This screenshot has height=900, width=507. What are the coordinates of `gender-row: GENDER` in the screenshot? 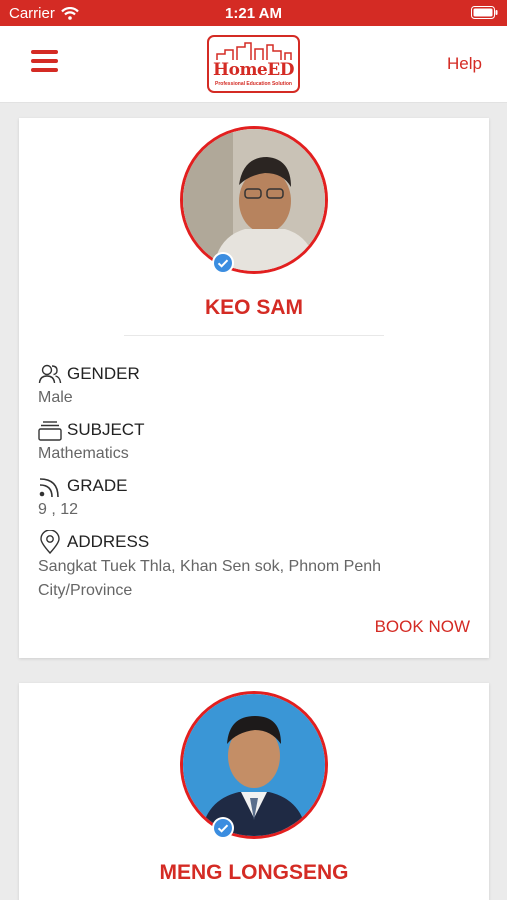 It's located at (89, 374).